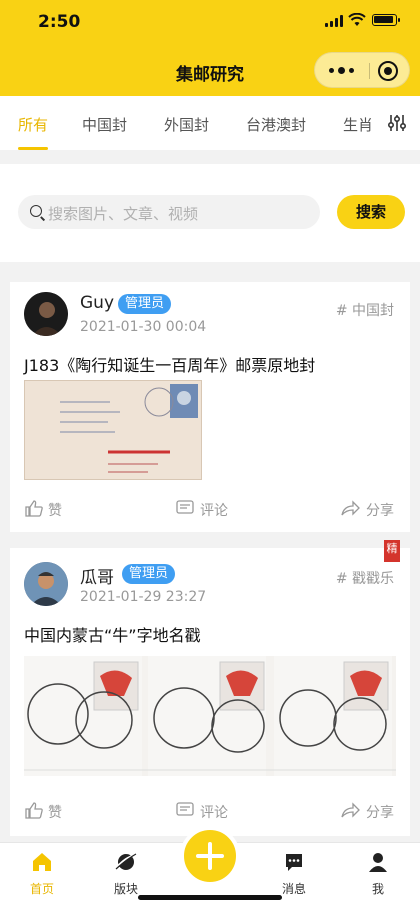 This screenshot has width=420, height=910. I want to click on nav-me: 我, so click(378, 874).